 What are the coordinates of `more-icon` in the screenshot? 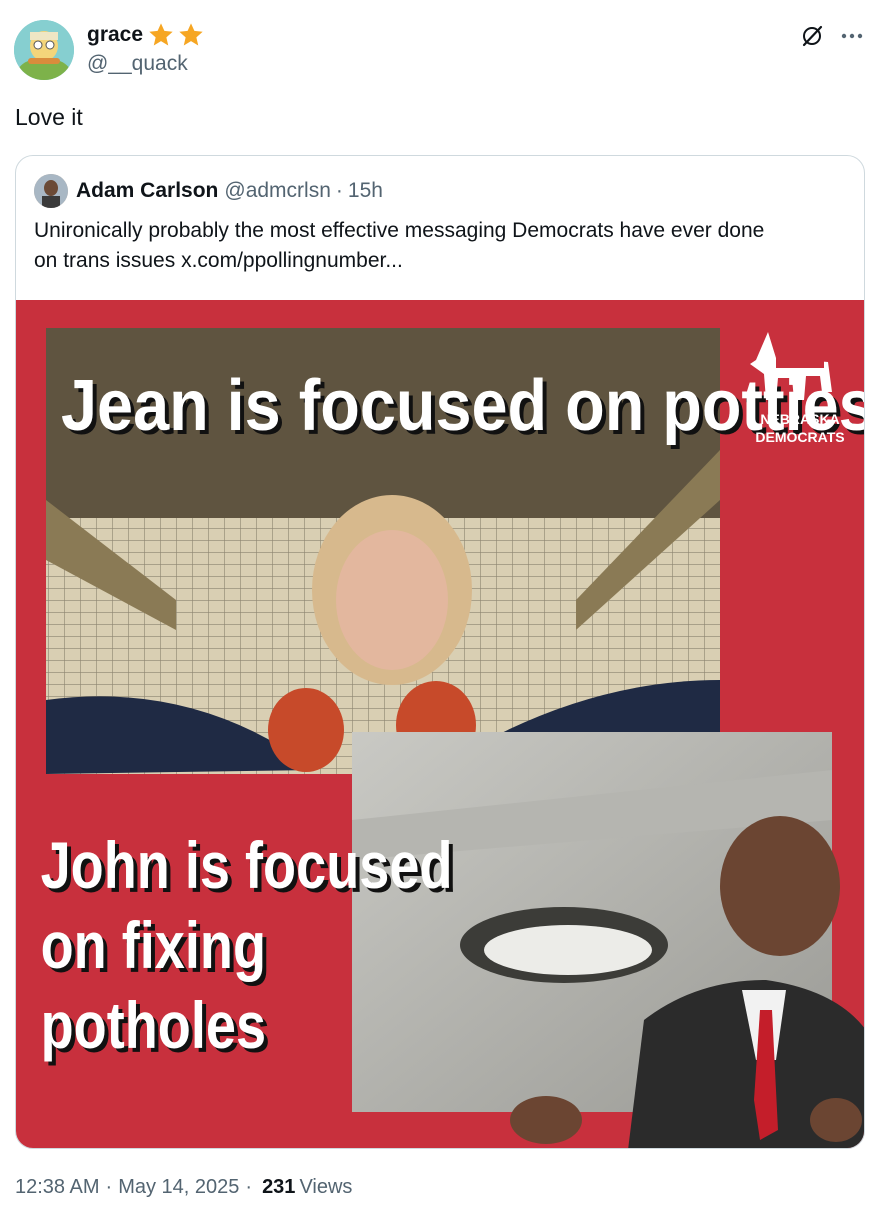 It's located at (852, 36).